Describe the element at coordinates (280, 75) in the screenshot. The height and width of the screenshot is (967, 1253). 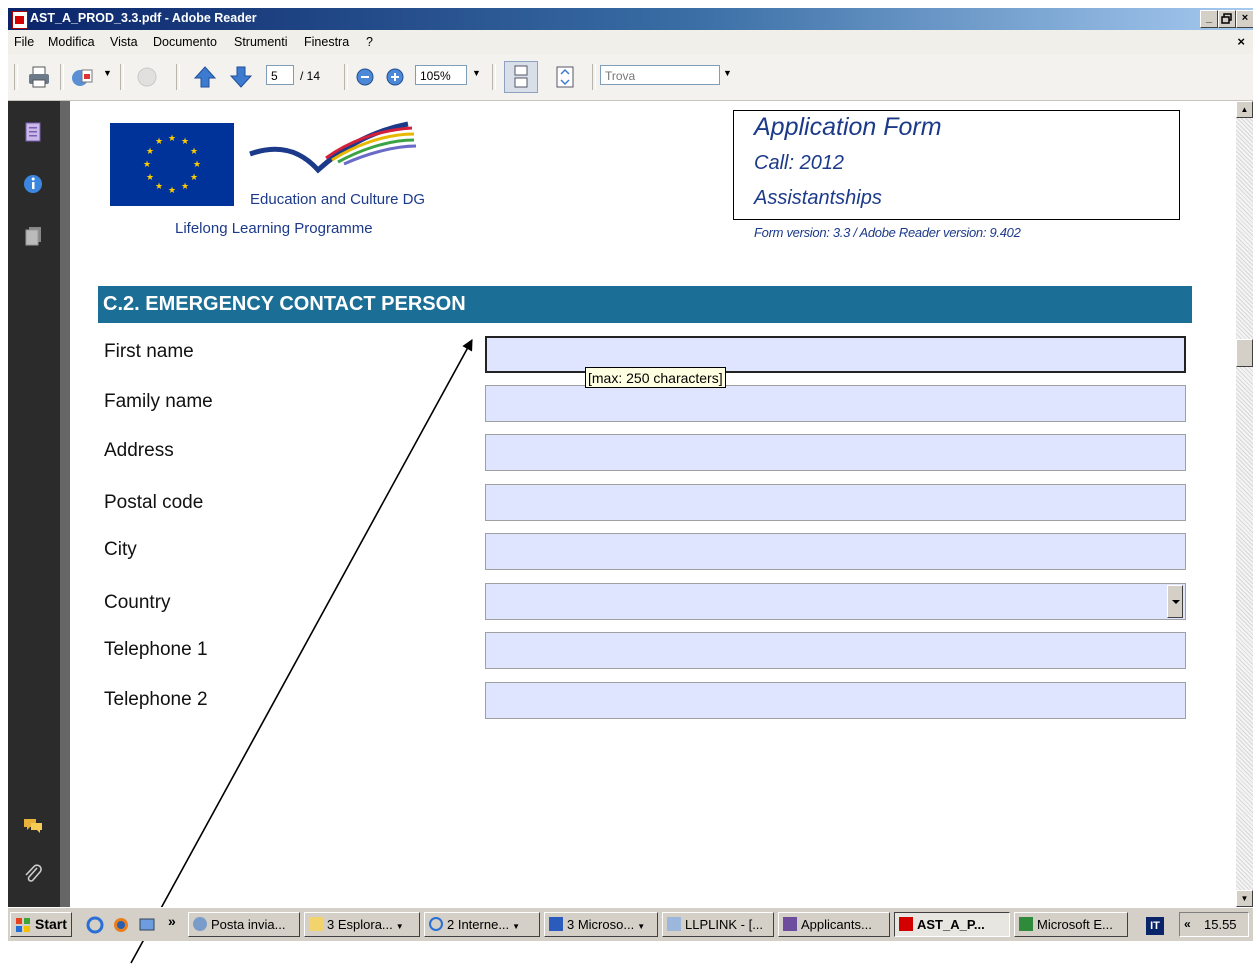
I see `page-number-input: 5` at that location.